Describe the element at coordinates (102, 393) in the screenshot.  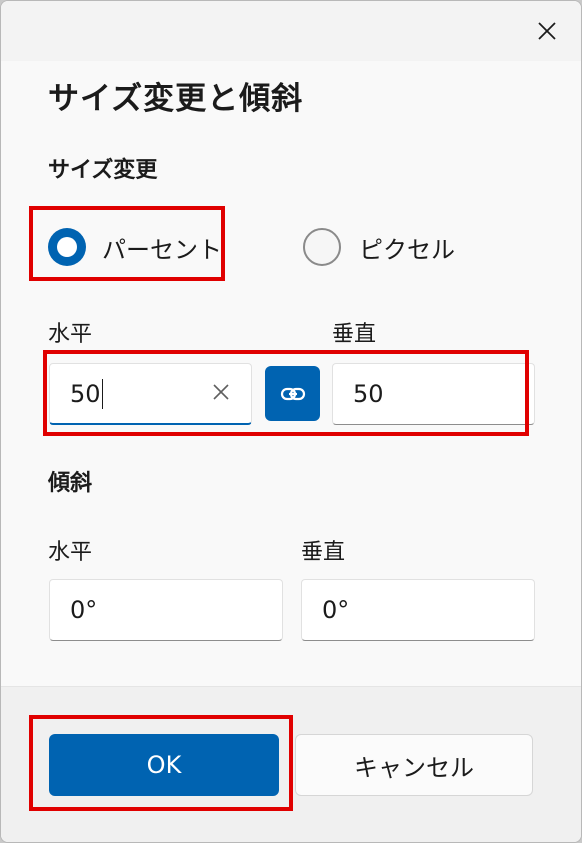
I see `text-caret` at that location.